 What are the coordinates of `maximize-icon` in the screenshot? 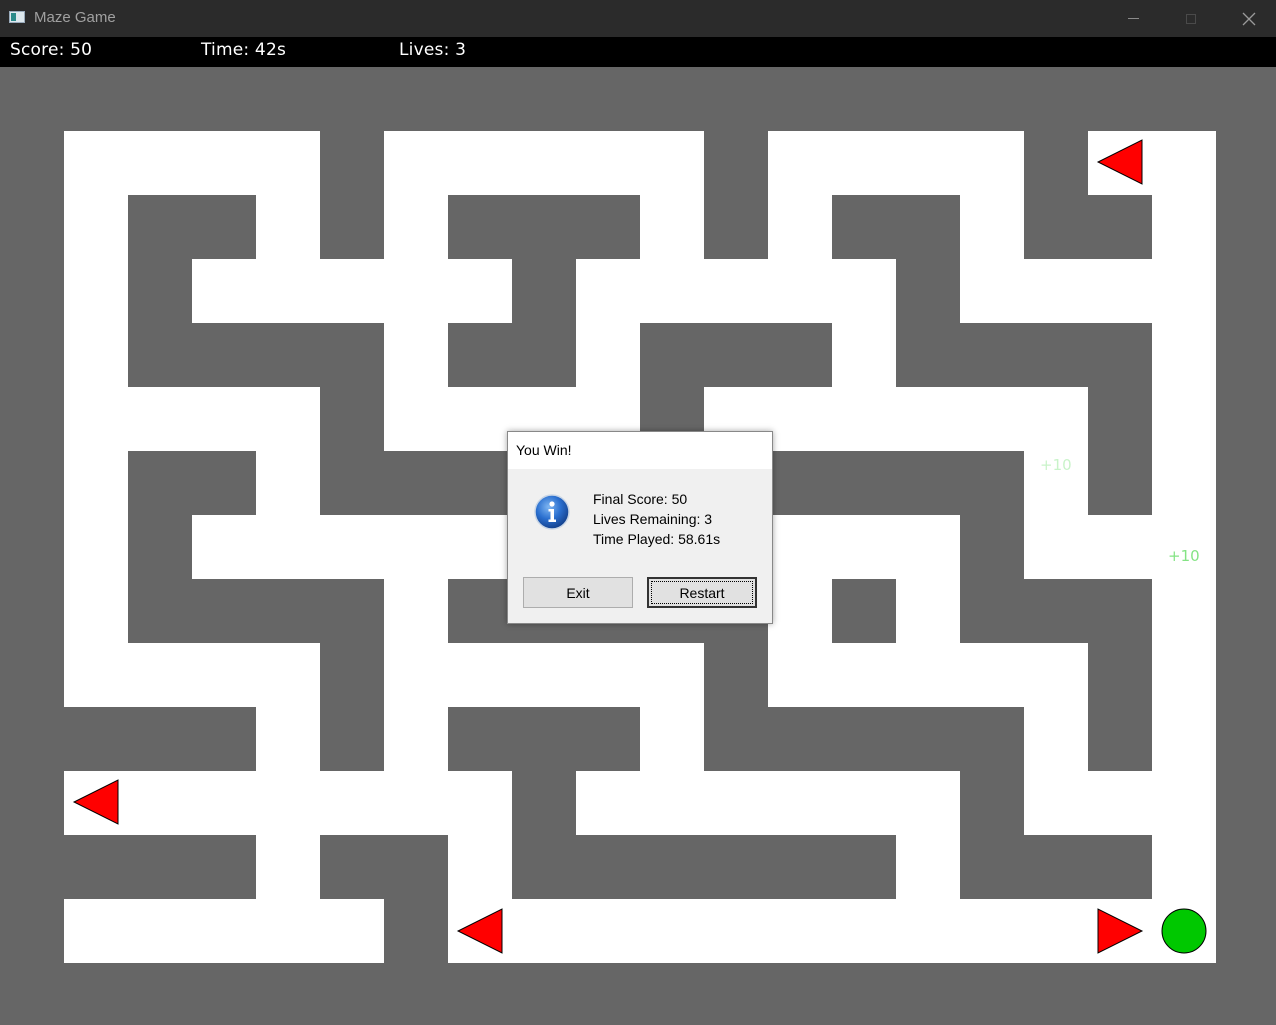 It's located at (1191, 18).